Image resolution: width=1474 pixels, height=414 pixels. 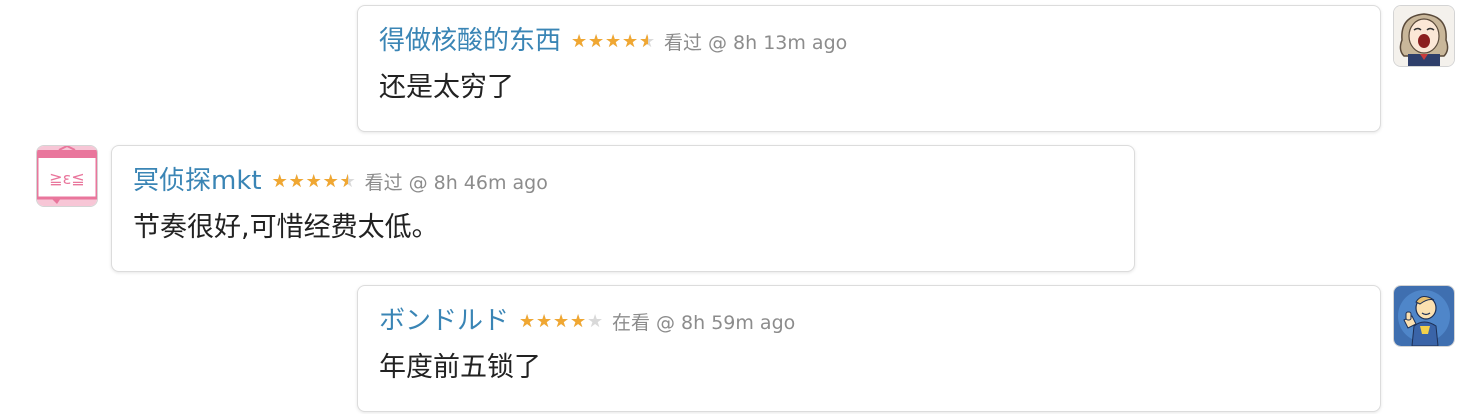 I want to click on username-link: 冥侦探mkt, so click(x=197, y=181).